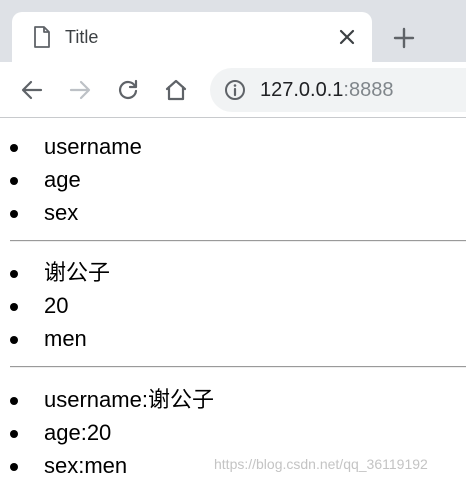  I want to click on list-item: sex:men, so click(107, 465).